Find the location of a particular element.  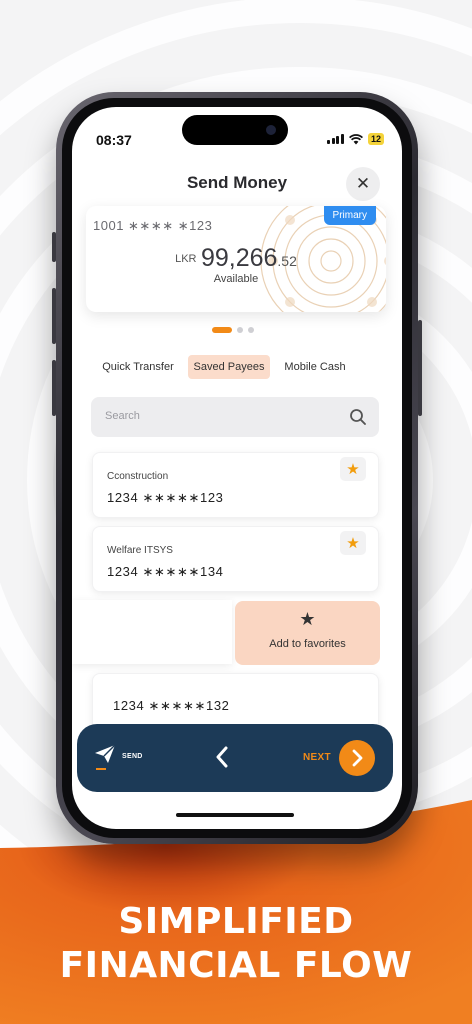

tab-quick-transfer: Quick Transfer is located at coordinates (138, 367).